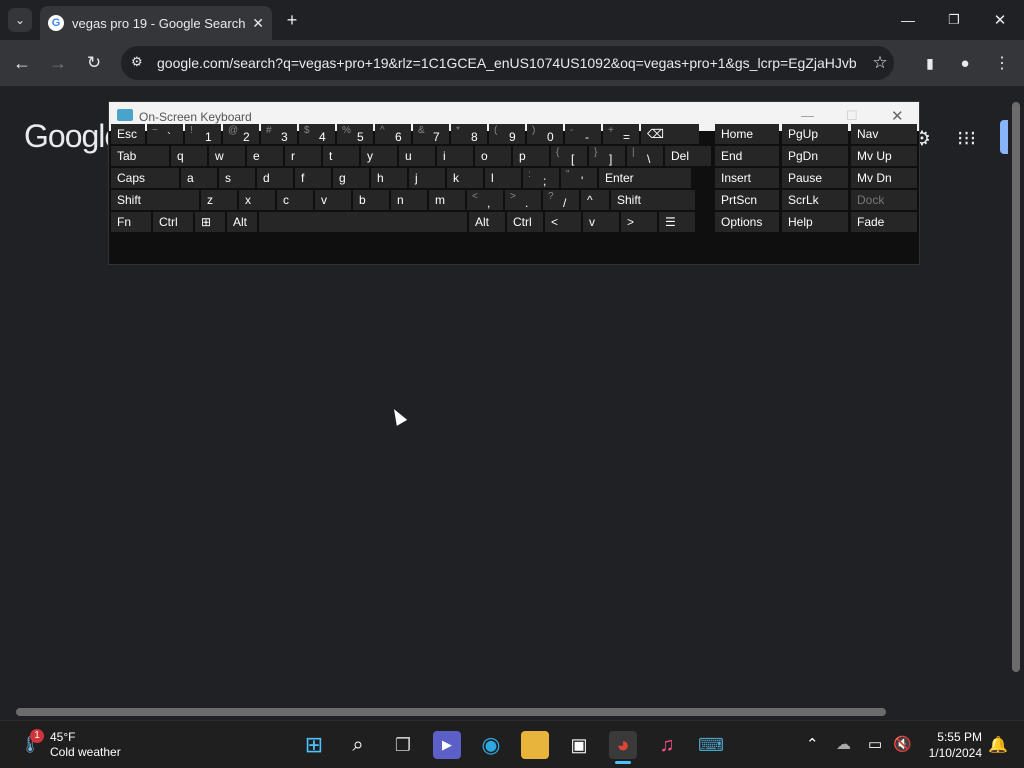 This screenshot has height=768, width=1024. Describe the element at coordinates (688, 156) in the screenshot. I see `key-del: Del` at that location.